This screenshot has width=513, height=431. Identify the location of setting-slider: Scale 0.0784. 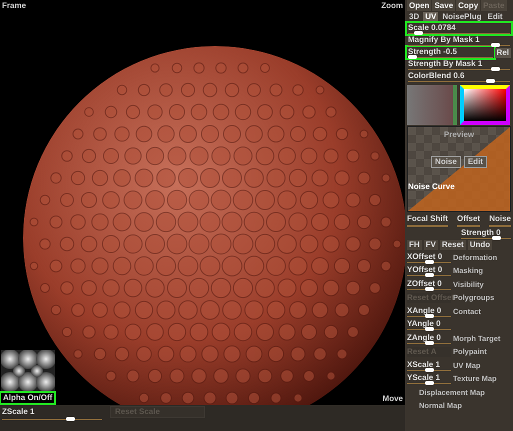
(459, 28).